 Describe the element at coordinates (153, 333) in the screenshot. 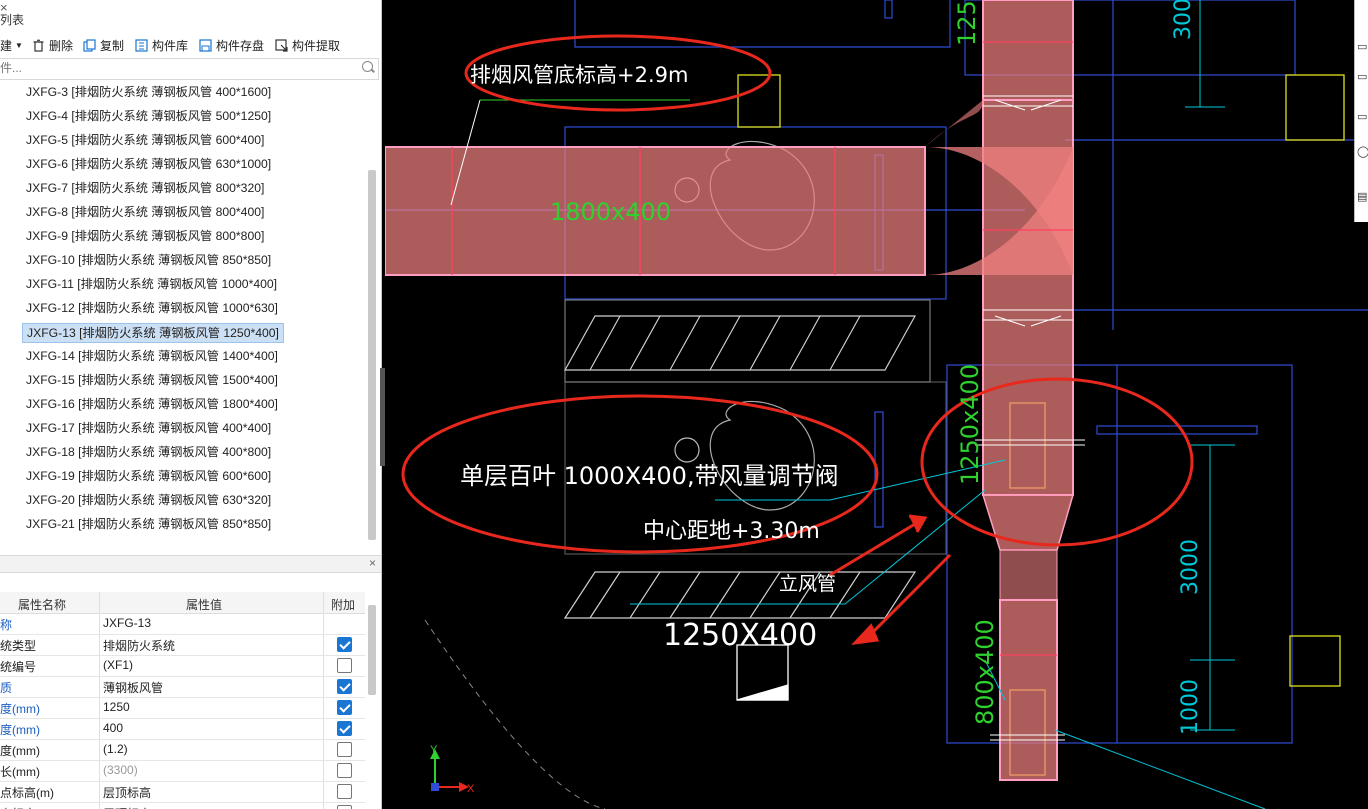

I see `list-item-selected: JXFG-13 [排烟防火系统 薄钢板风管 1250*400]` at that location.